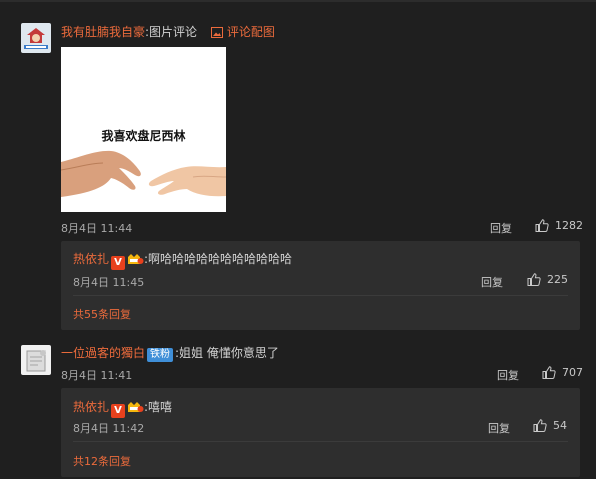  I want to click on like-count: 1282, so click(569, 225).